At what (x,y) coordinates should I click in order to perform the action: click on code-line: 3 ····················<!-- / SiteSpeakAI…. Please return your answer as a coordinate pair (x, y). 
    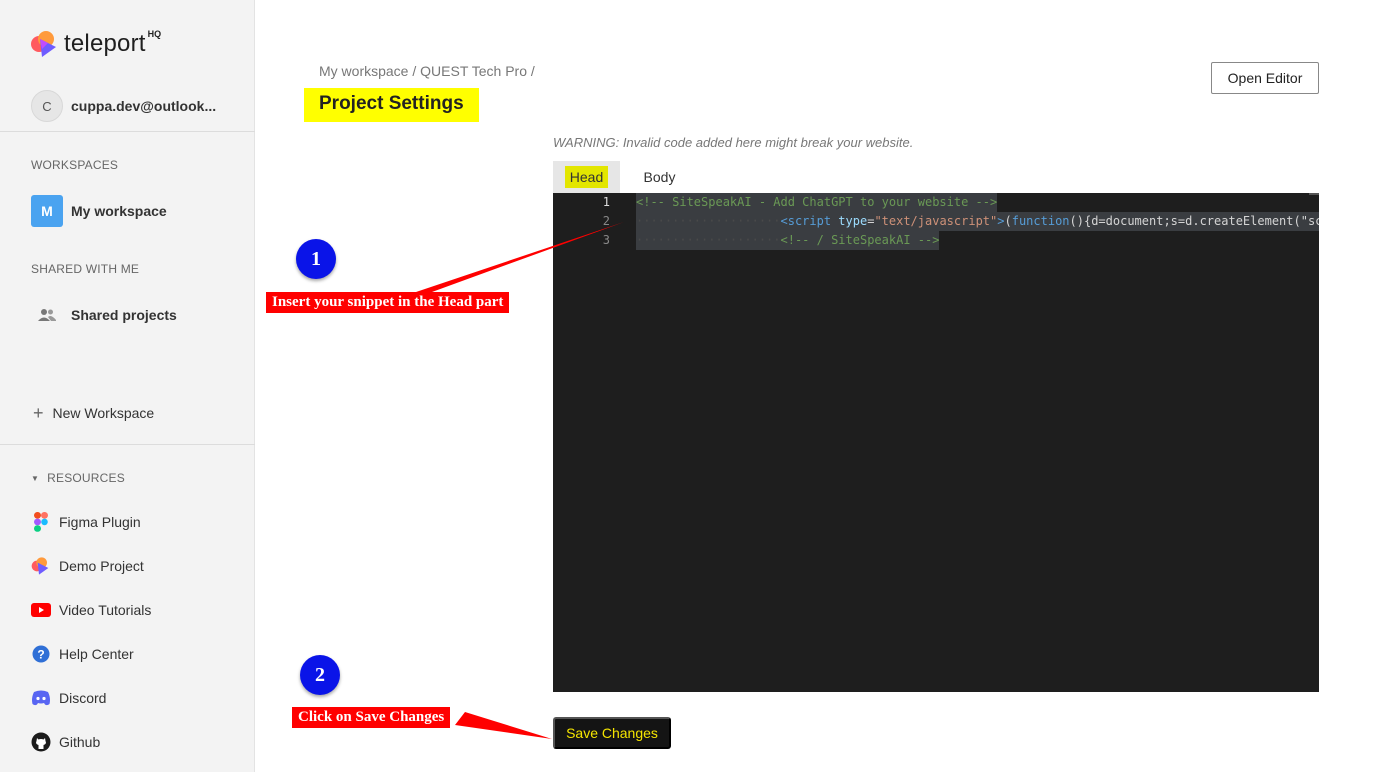
    Looking at the image, I should click on (936, 240).